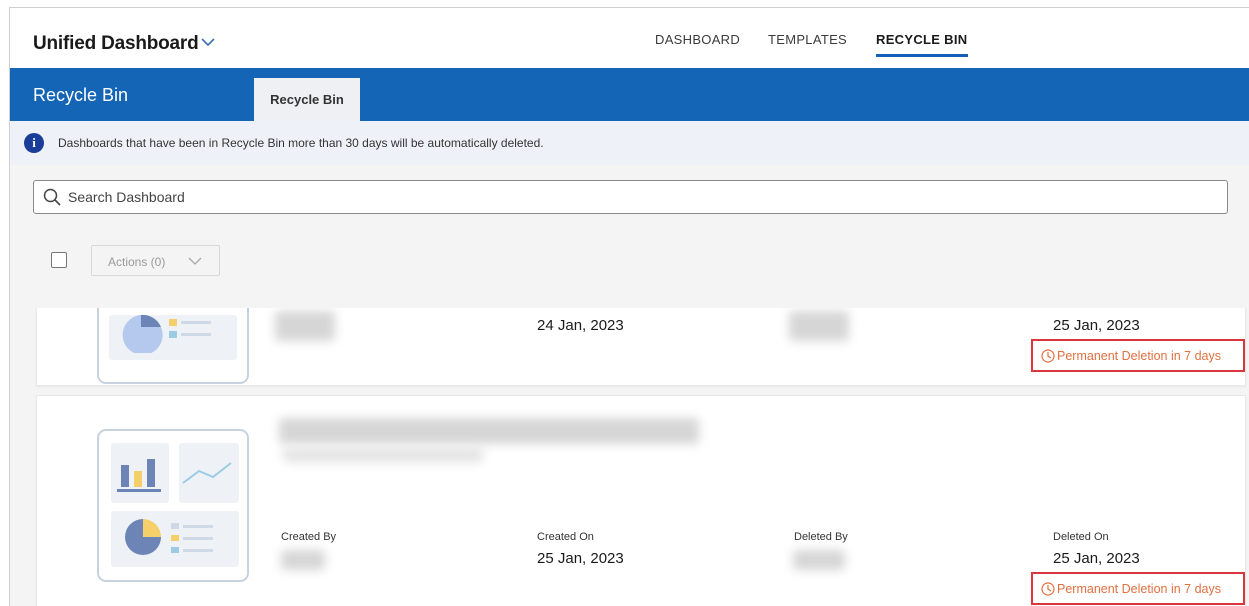 The image size is (1249, 606). Describe the element at coordinates (81, 95) in the screenshot. I see `page-title: Recycle Bin` at that location.